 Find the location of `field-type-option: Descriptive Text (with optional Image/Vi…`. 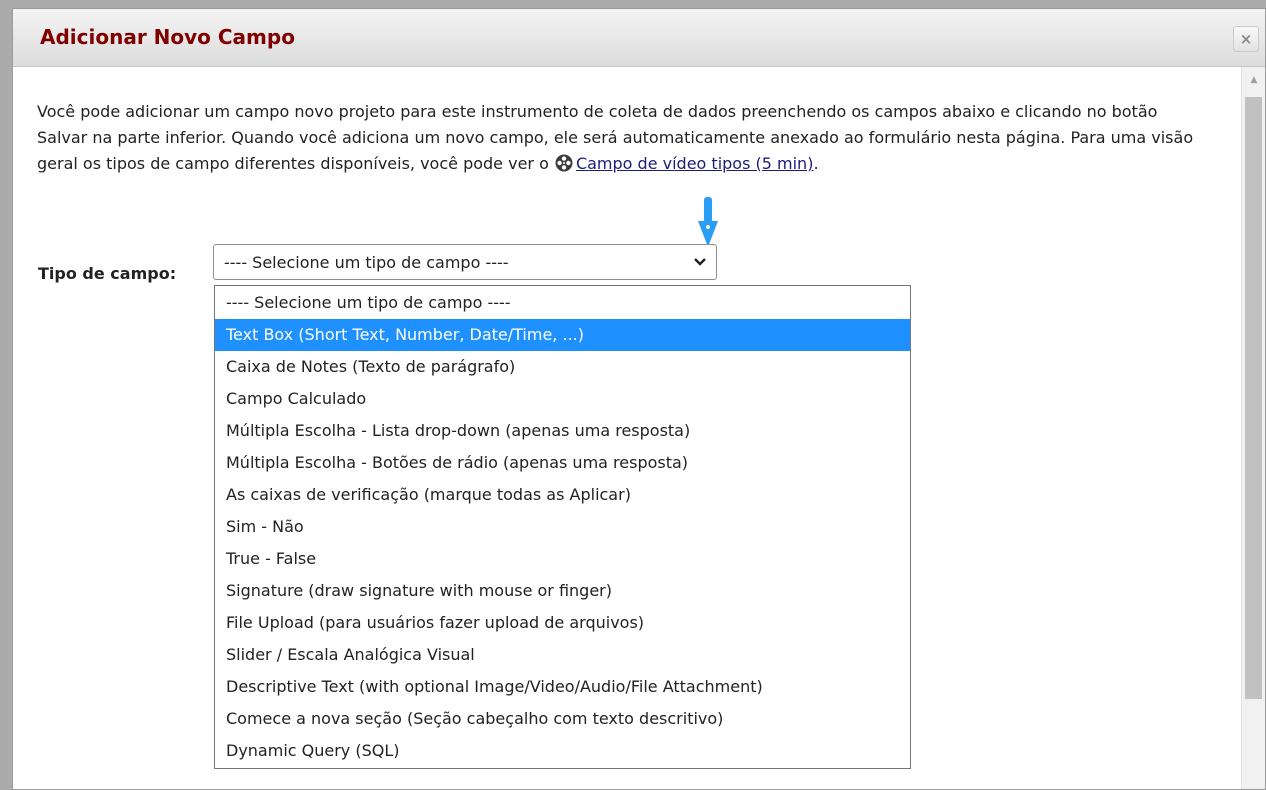

field-type-option: Descriptive Text (with optional Image/Vi… is located at coordinates (562, 687).